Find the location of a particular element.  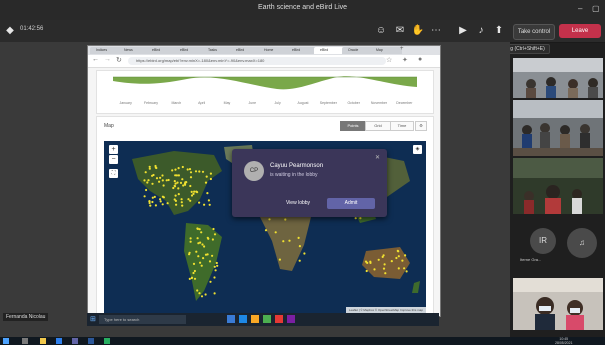

close-icon: ✕ is located at coordinates (377, 157).